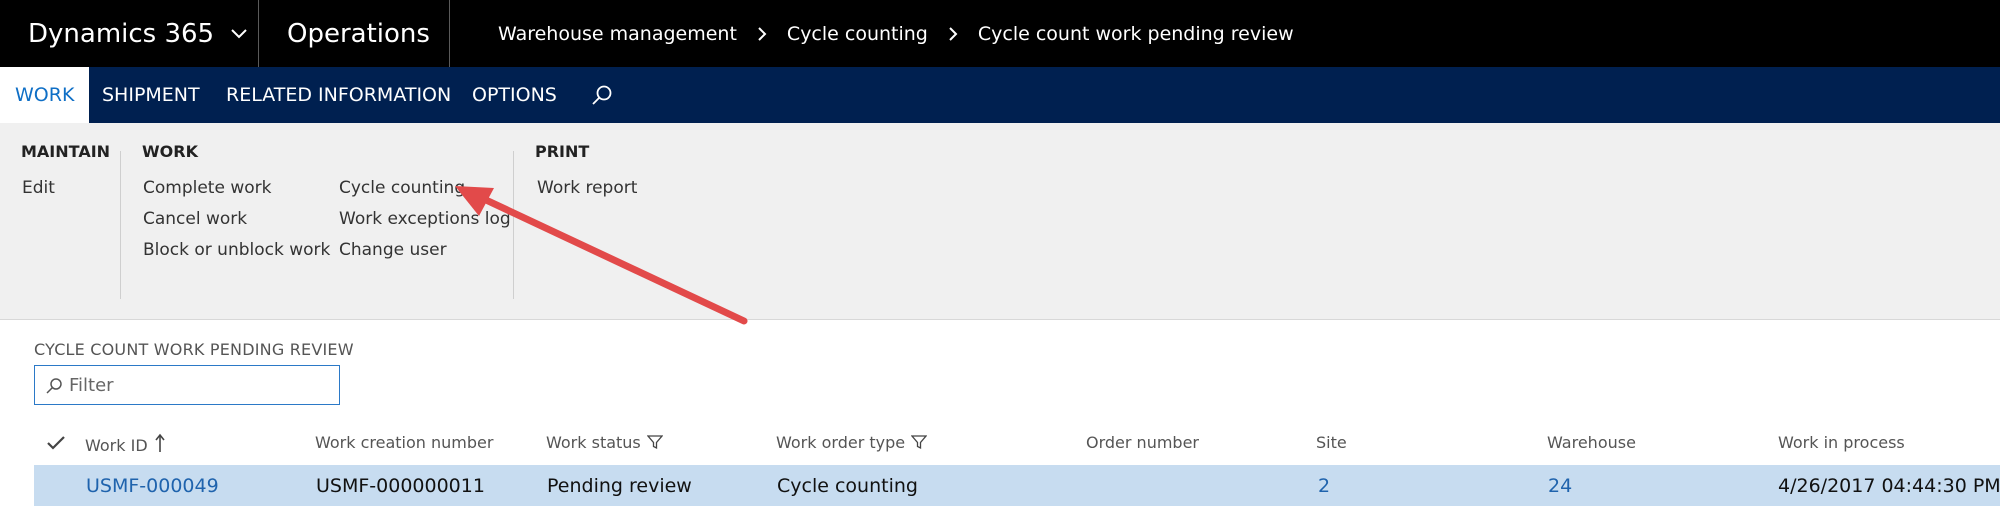 The height and width of the screenshot is (506, 2000). I want to click on filter-input, so click(199, 385).